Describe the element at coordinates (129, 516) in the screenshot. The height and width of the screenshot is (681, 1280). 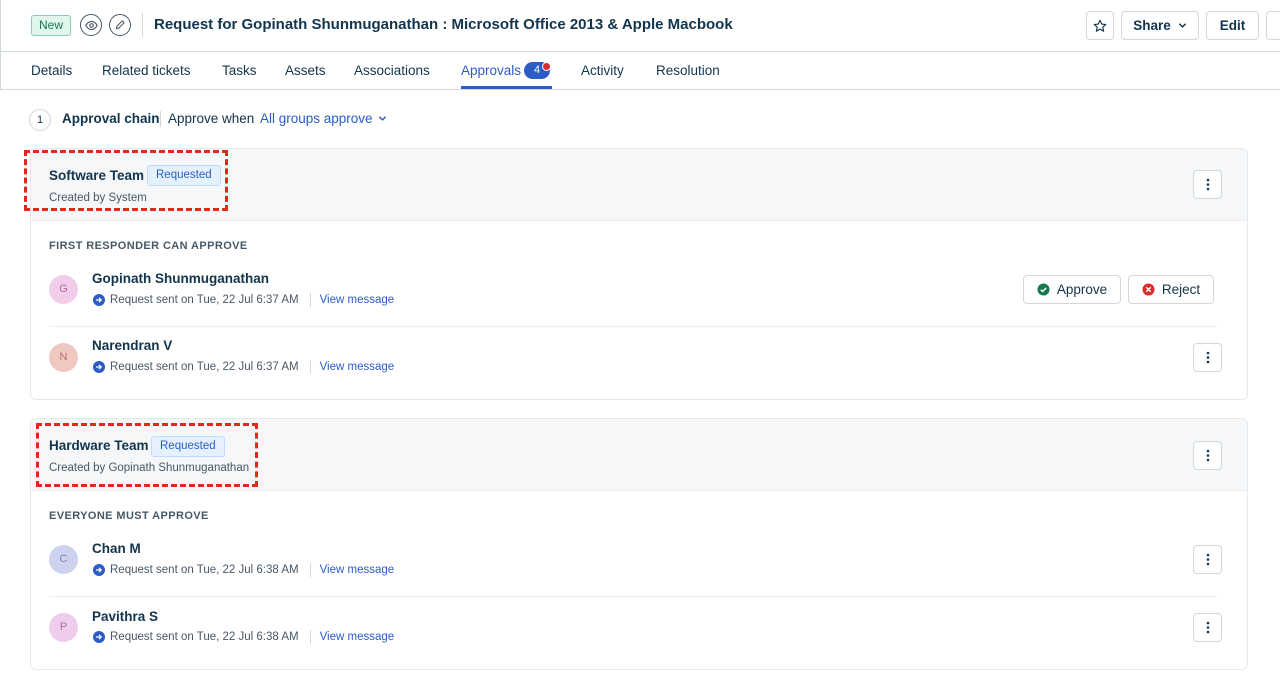
I see `approval-rule: EVERYONE MUST APPROVE` at that location.